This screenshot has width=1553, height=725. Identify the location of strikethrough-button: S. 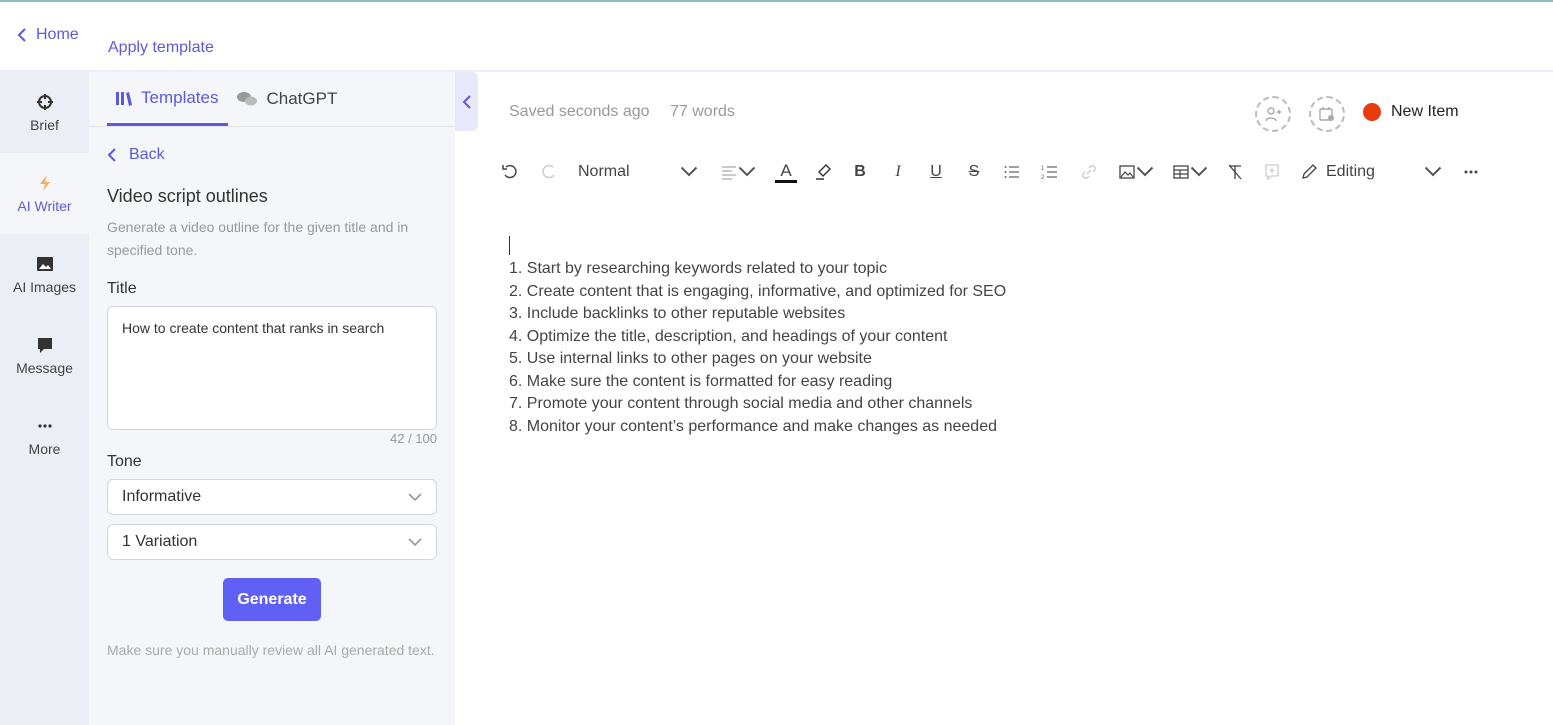
(974, 172).